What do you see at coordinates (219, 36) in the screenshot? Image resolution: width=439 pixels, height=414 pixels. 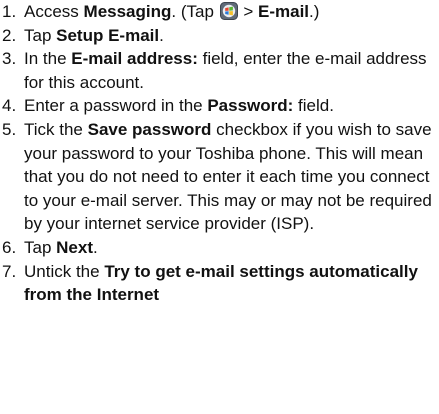 I see `step-item: 2. Tap Setup E-mail.` at bounding box center [219, 36].